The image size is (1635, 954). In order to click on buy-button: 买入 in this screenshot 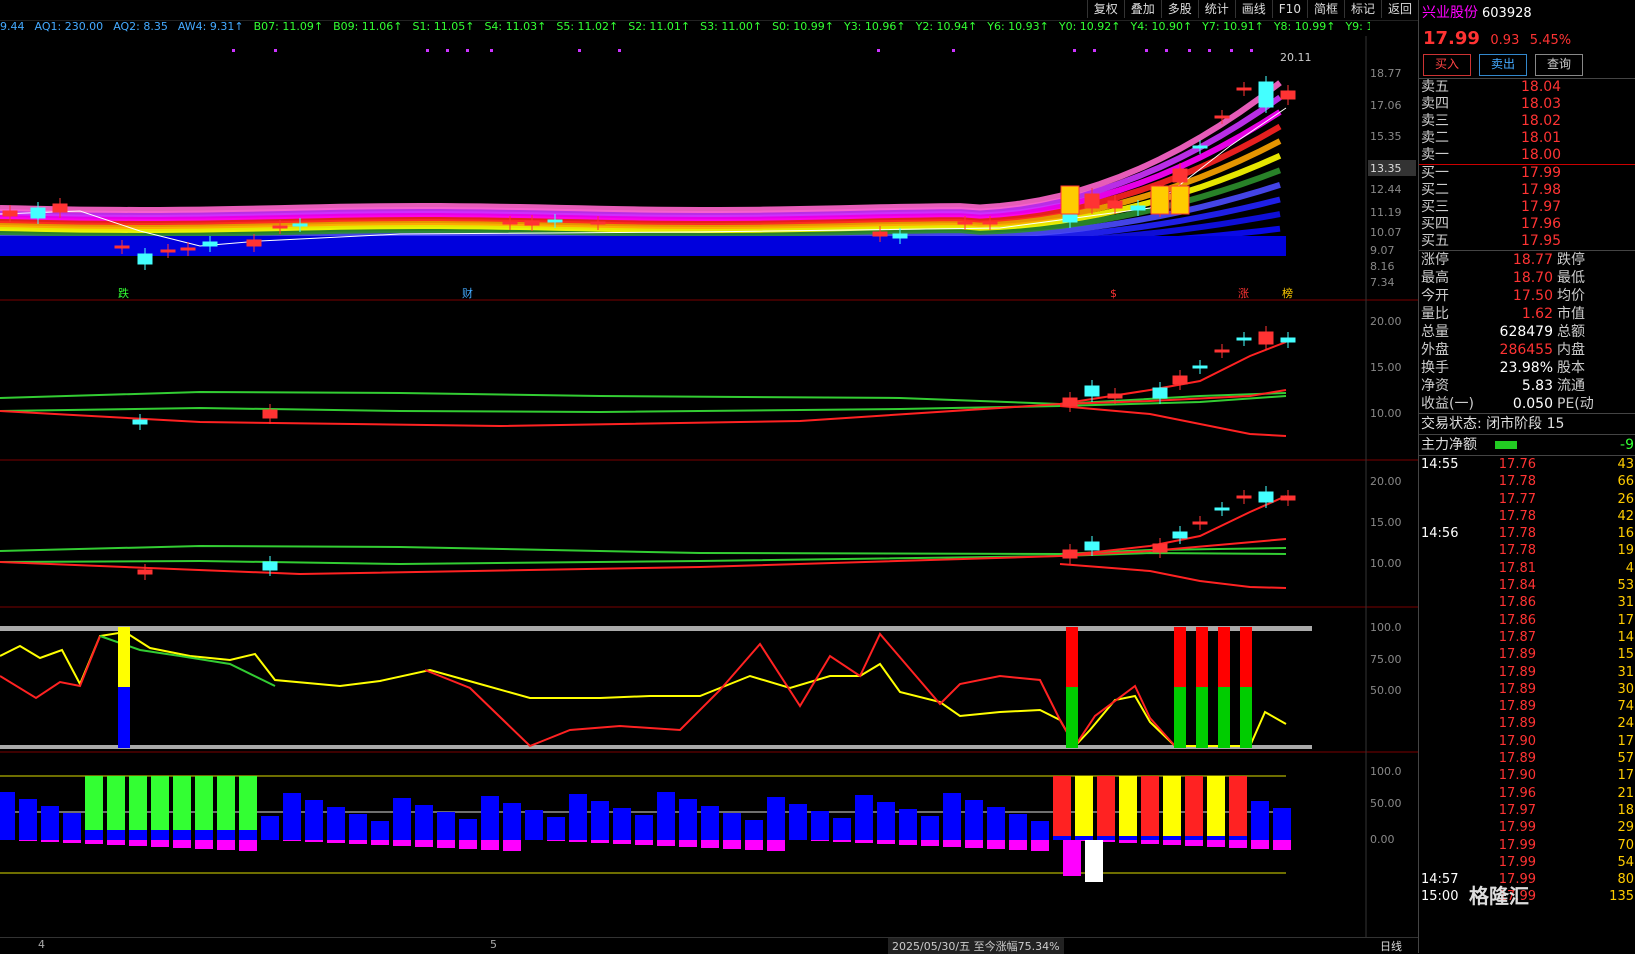, I will do `click(1447, 65)`.